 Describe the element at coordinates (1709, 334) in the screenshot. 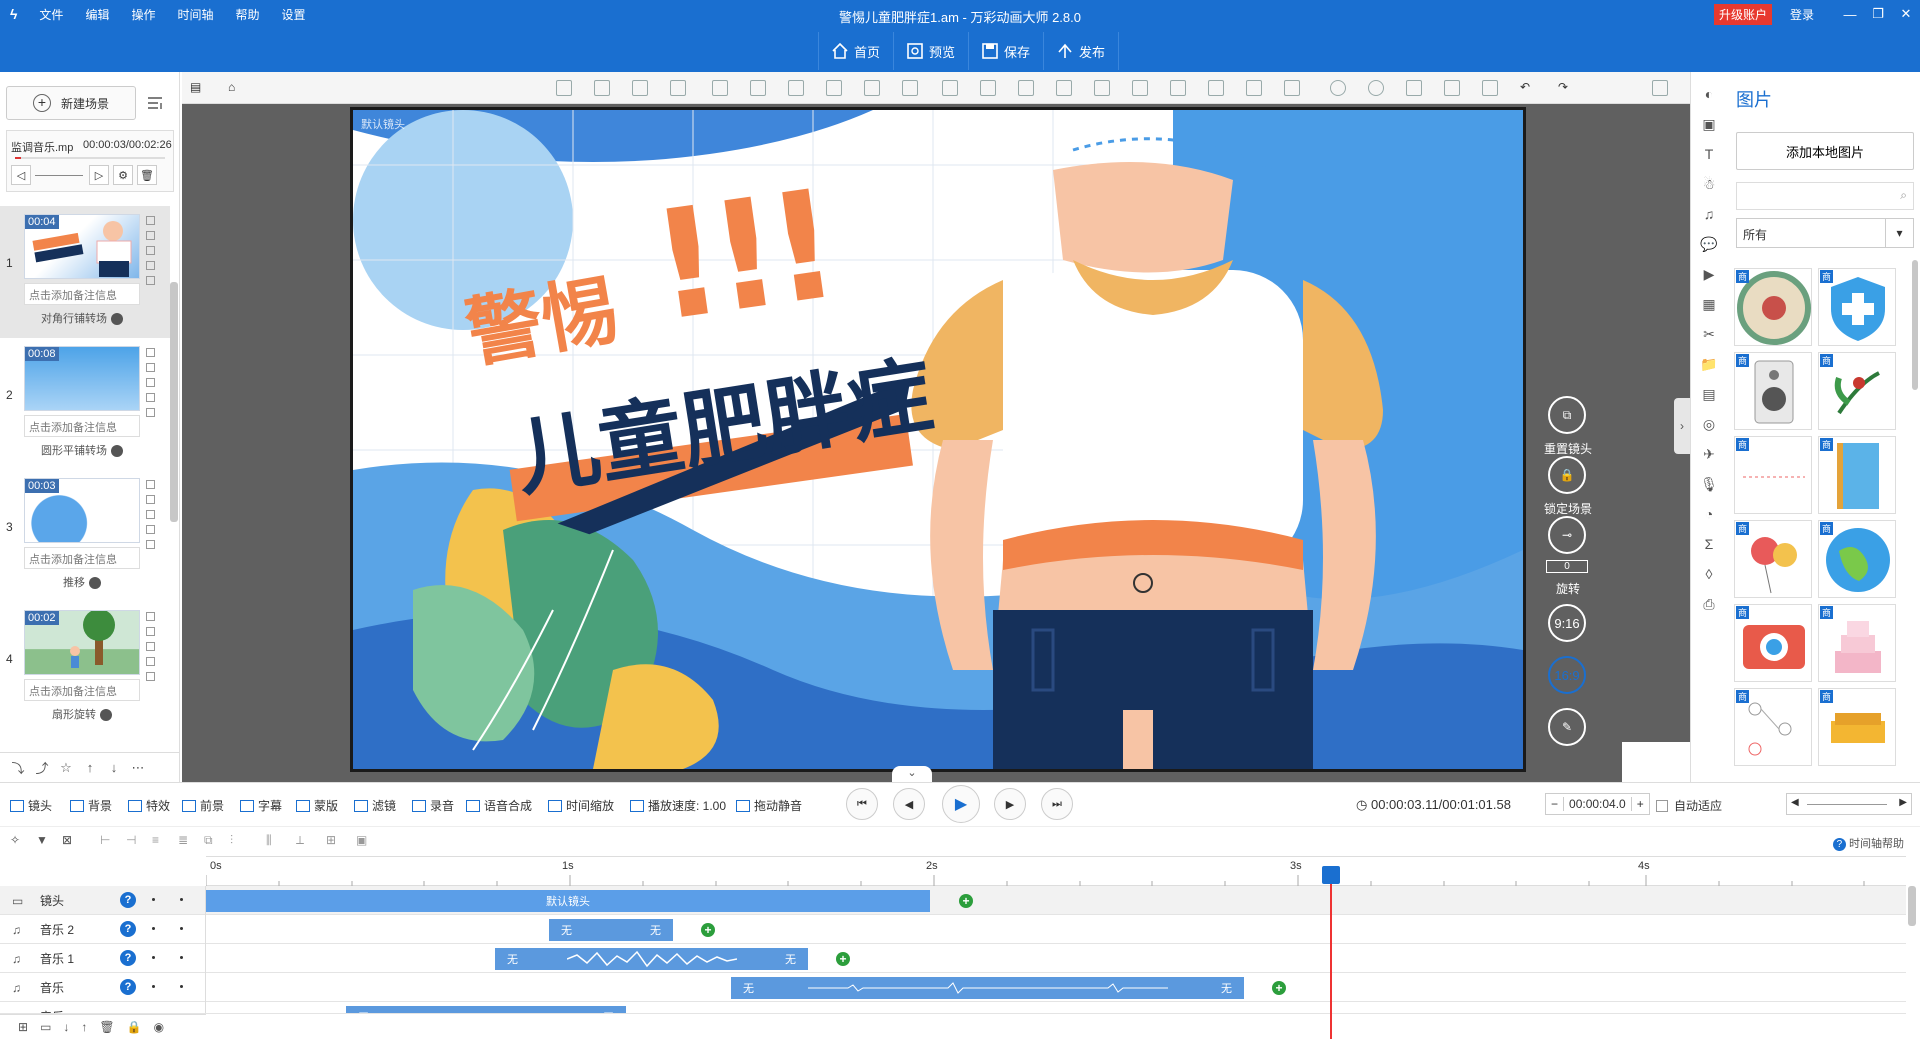

I see `tools-icon: ✂` at that location.